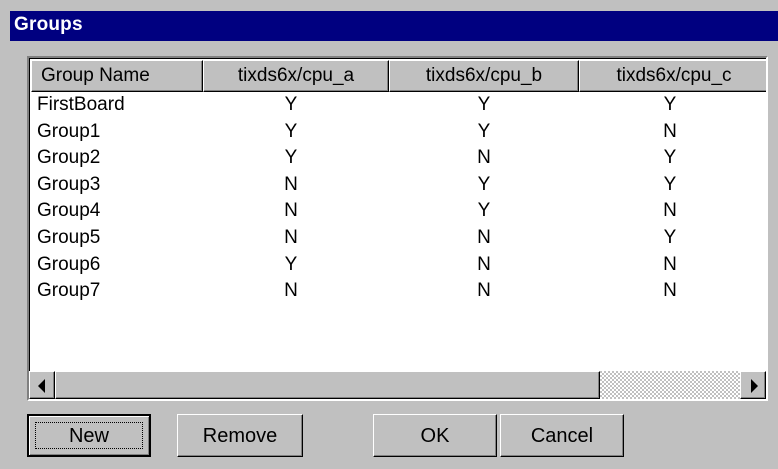  I want to click on column-header-cpu-c: tixds6x/cpu_c, so click(672, 76).